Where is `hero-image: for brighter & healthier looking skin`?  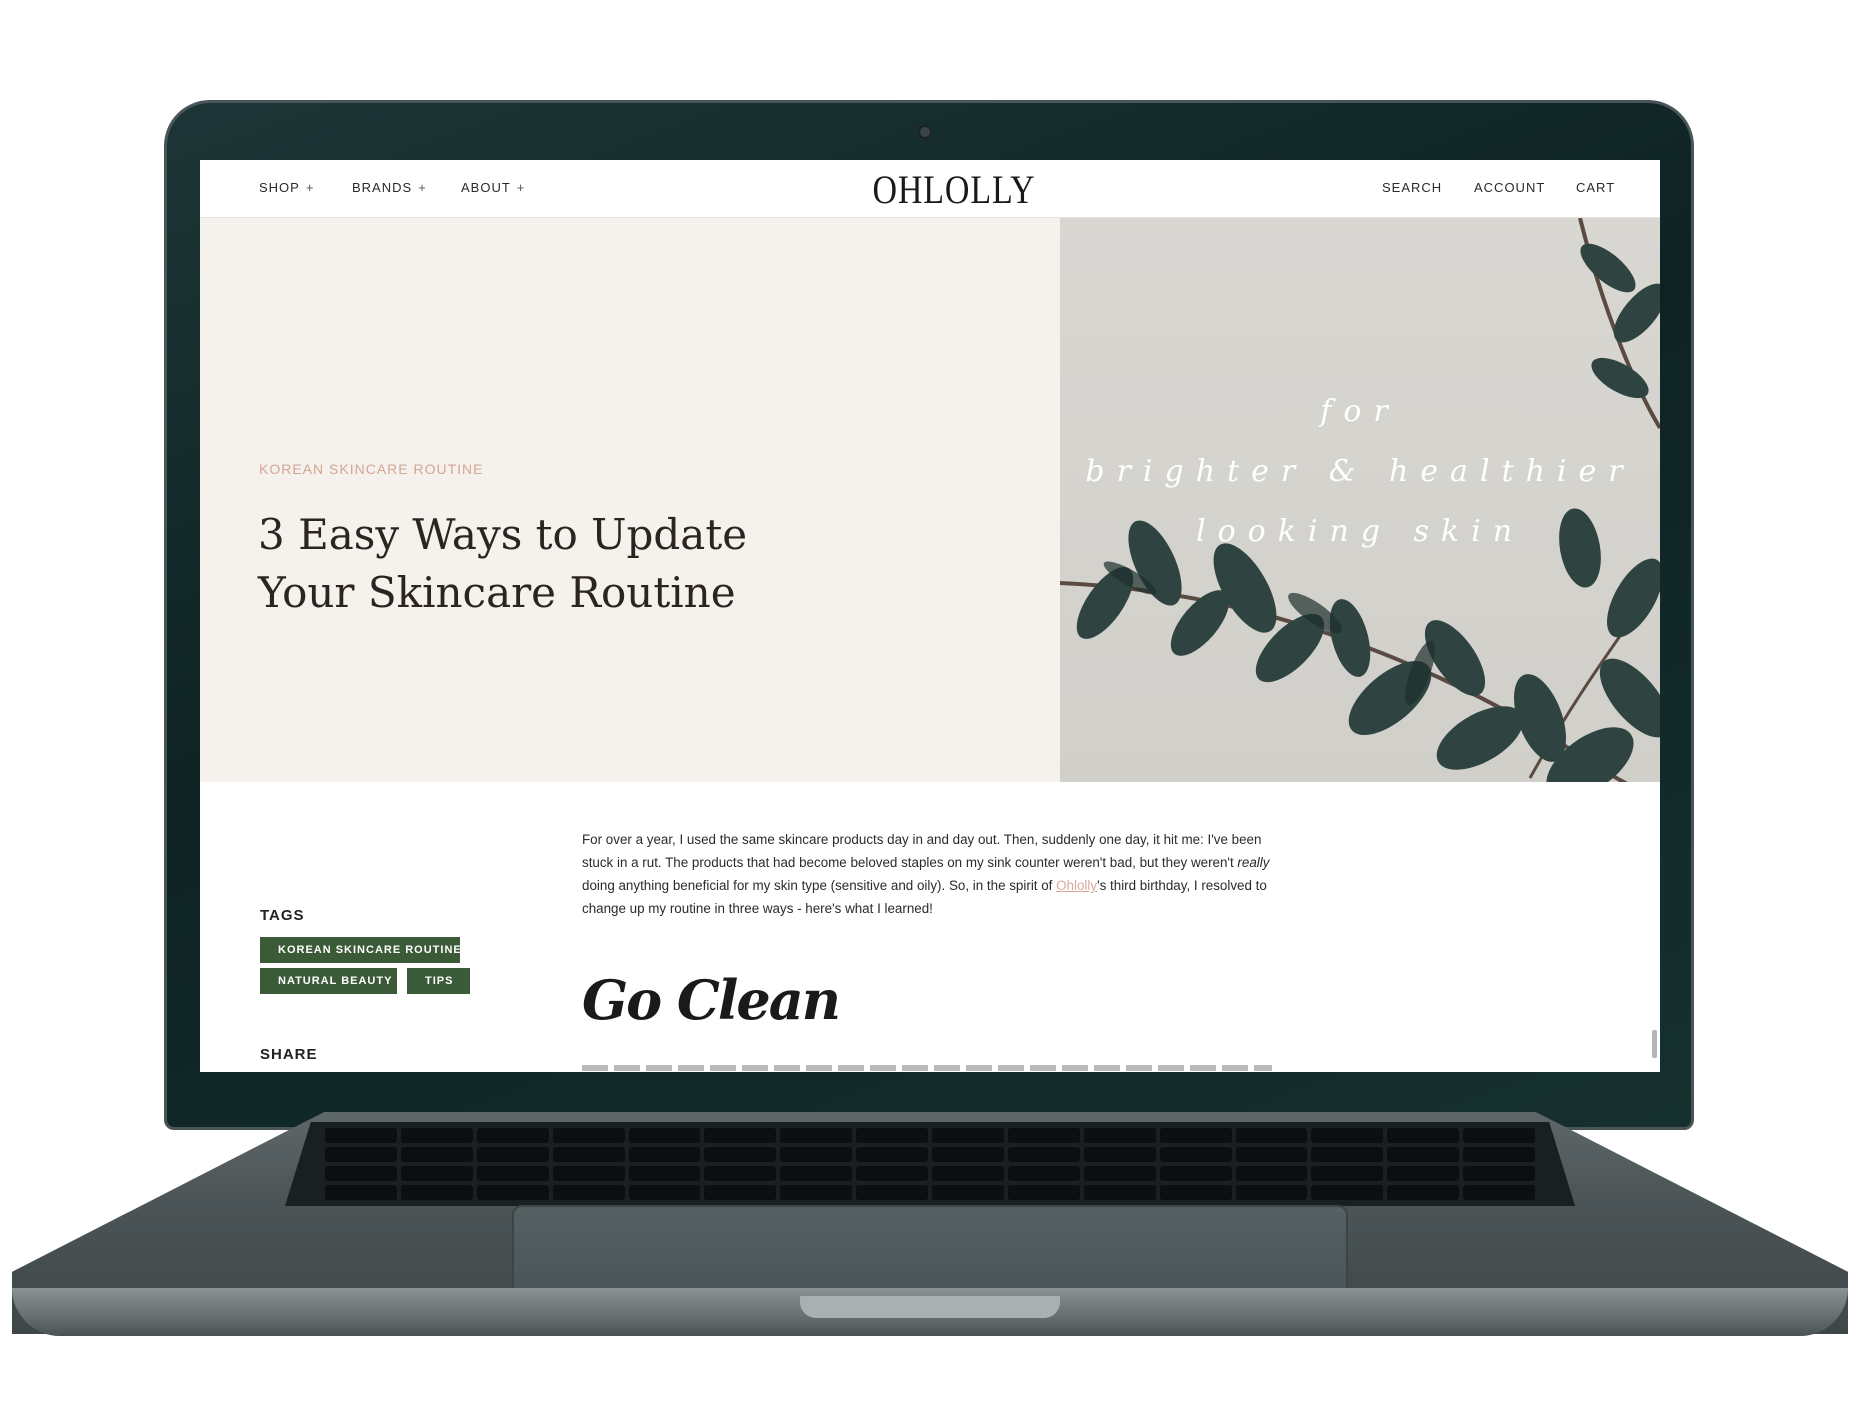
hero-image: for brighter & healthier looking skin is located at coordinates (1360, 500).